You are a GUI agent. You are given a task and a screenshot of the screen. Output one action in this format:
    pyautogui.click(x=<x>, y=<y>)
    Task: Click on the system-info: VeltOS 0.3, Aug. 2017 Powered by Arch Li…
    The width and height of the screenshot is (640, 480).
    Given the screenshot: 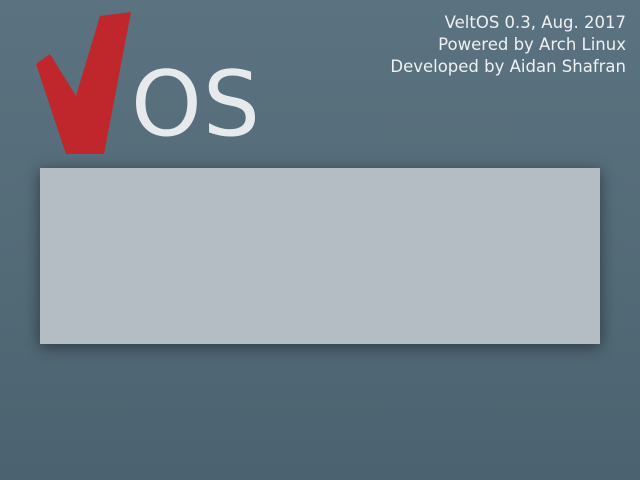 What is the action you would take?
    pyautogui.click(x=508, y=45)
    